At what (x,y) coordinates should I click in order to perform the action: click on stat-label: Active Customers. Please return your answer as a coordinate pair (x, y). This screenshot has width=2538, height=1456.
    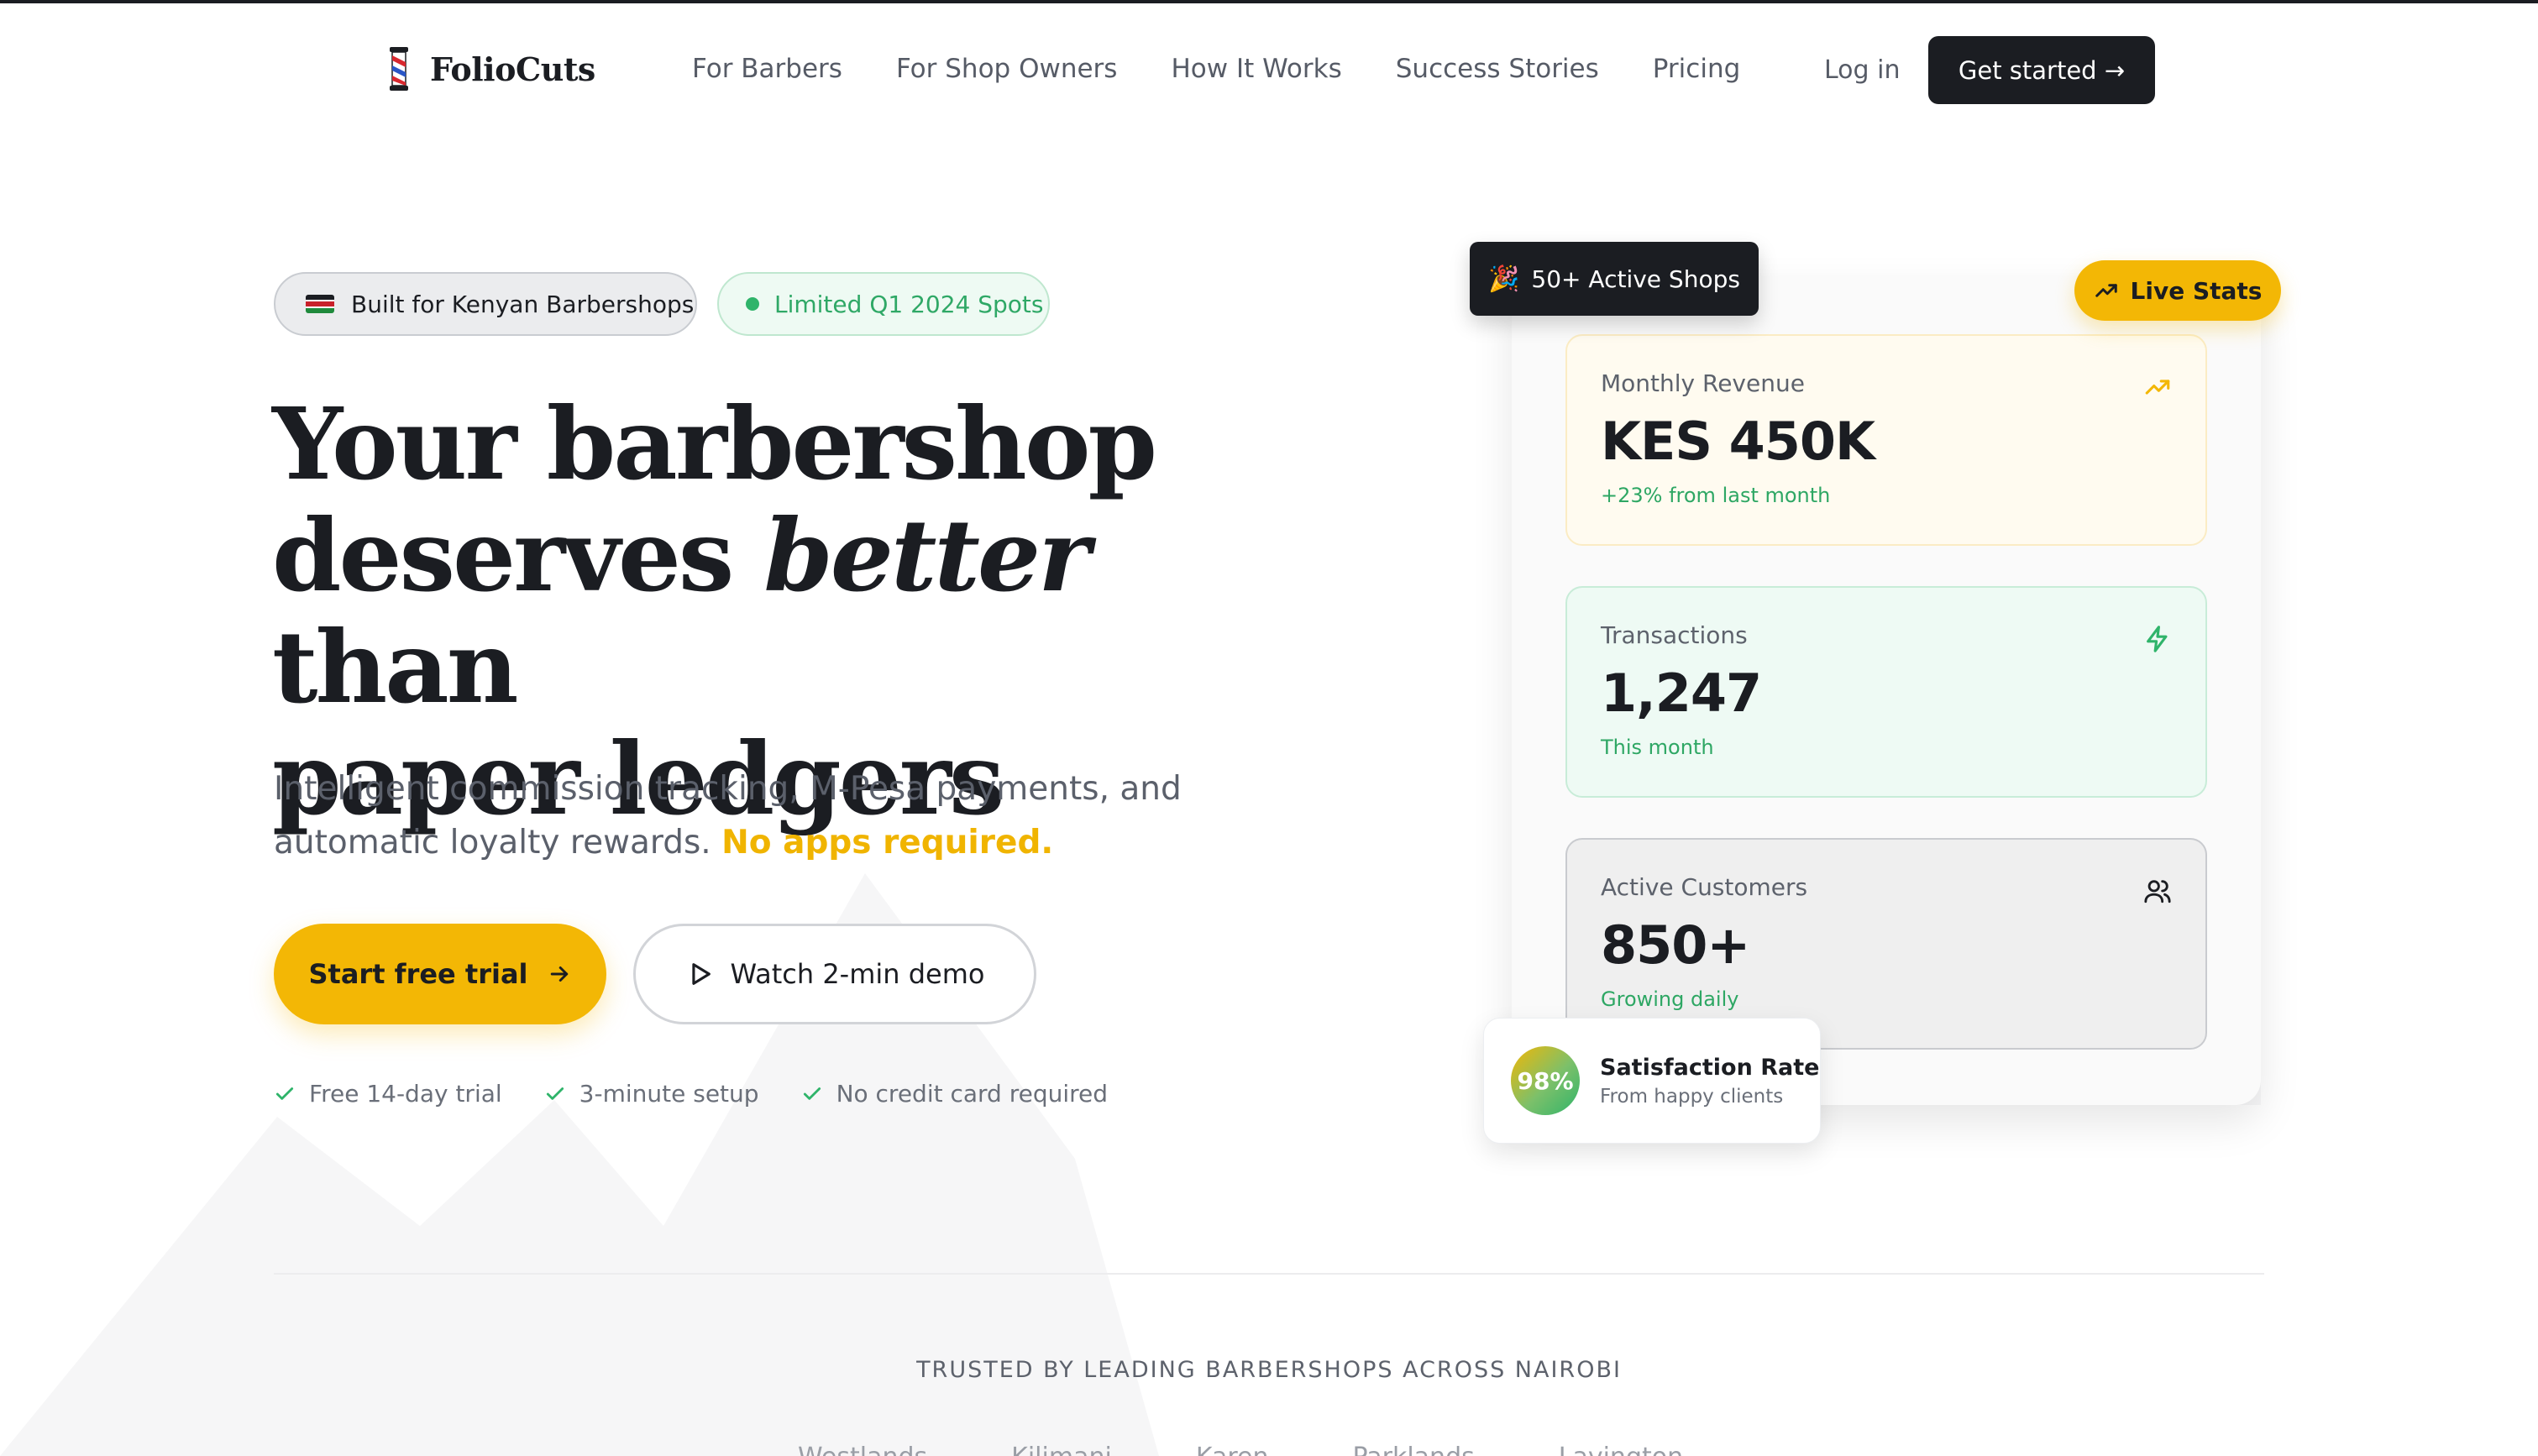
    Looking at the image, I should click on (1704, 887).